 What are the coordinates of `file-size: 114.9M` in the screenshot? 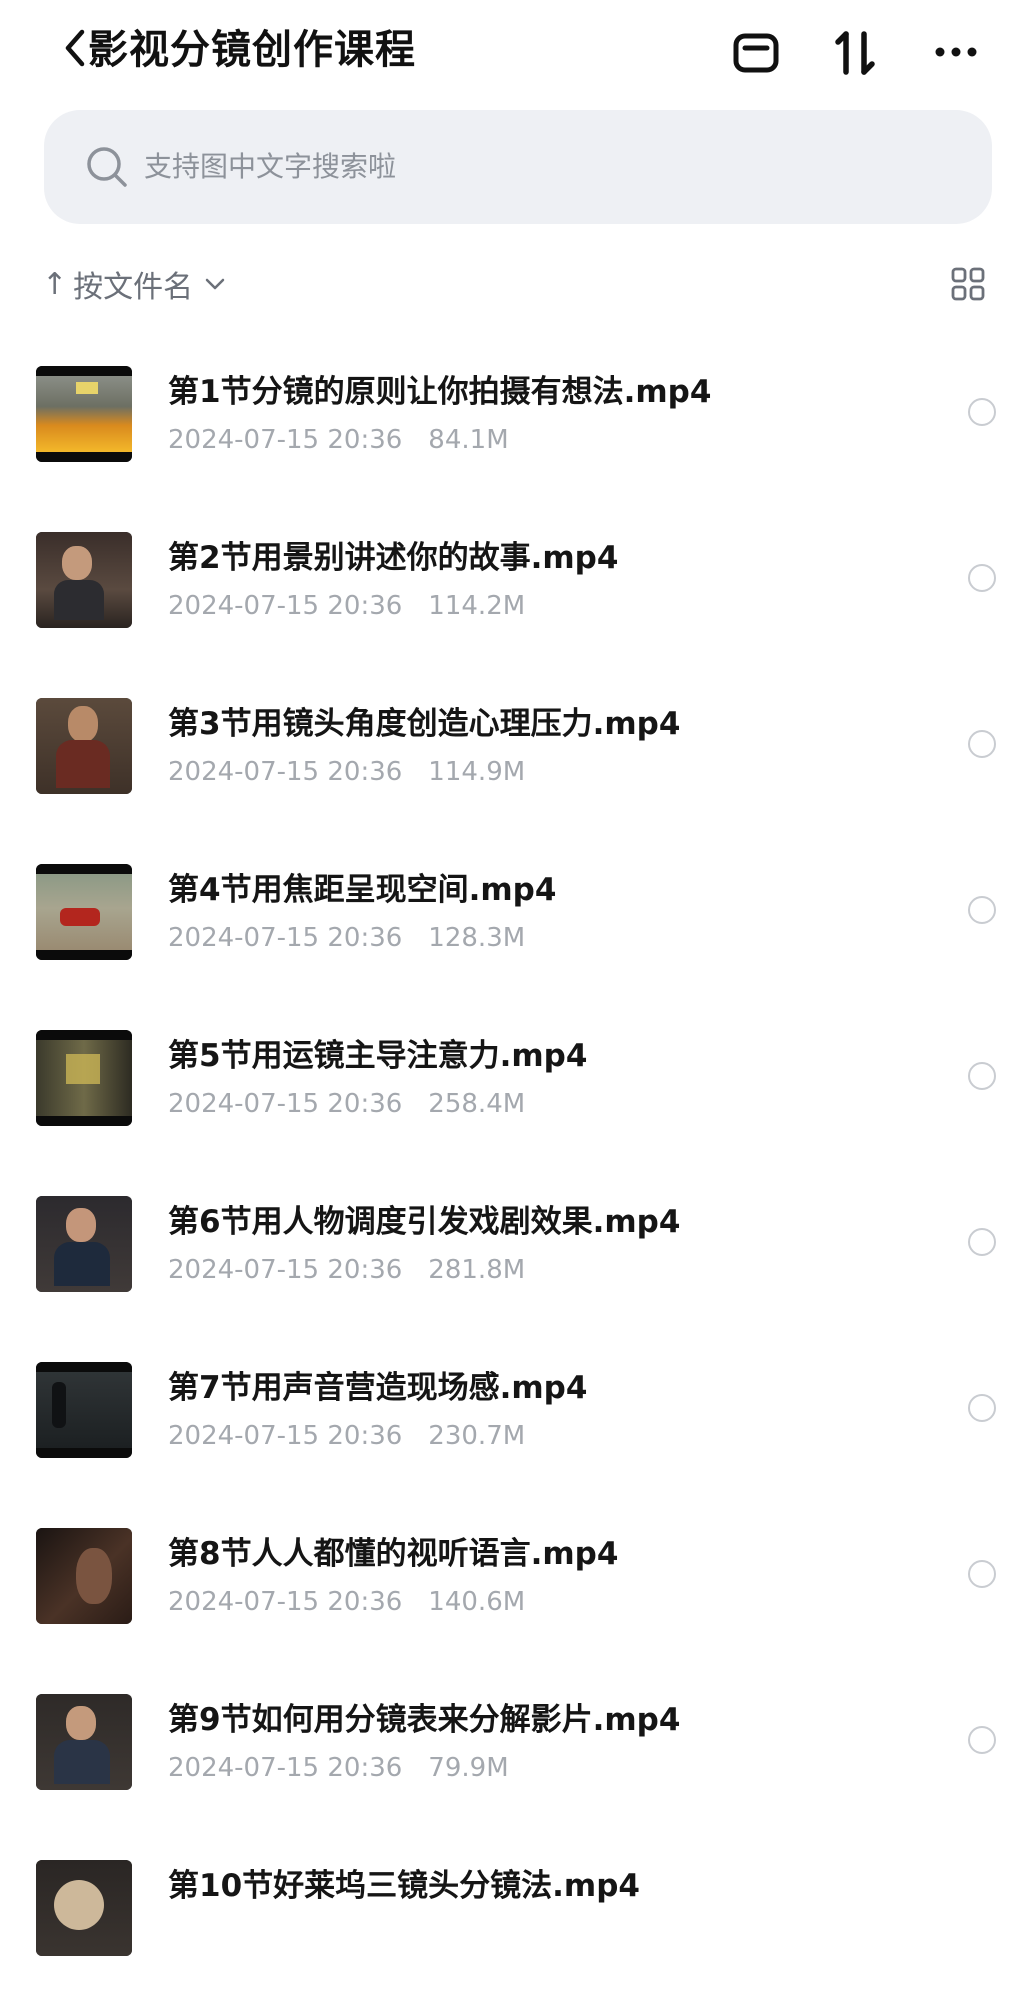 It's located at (477, 772).